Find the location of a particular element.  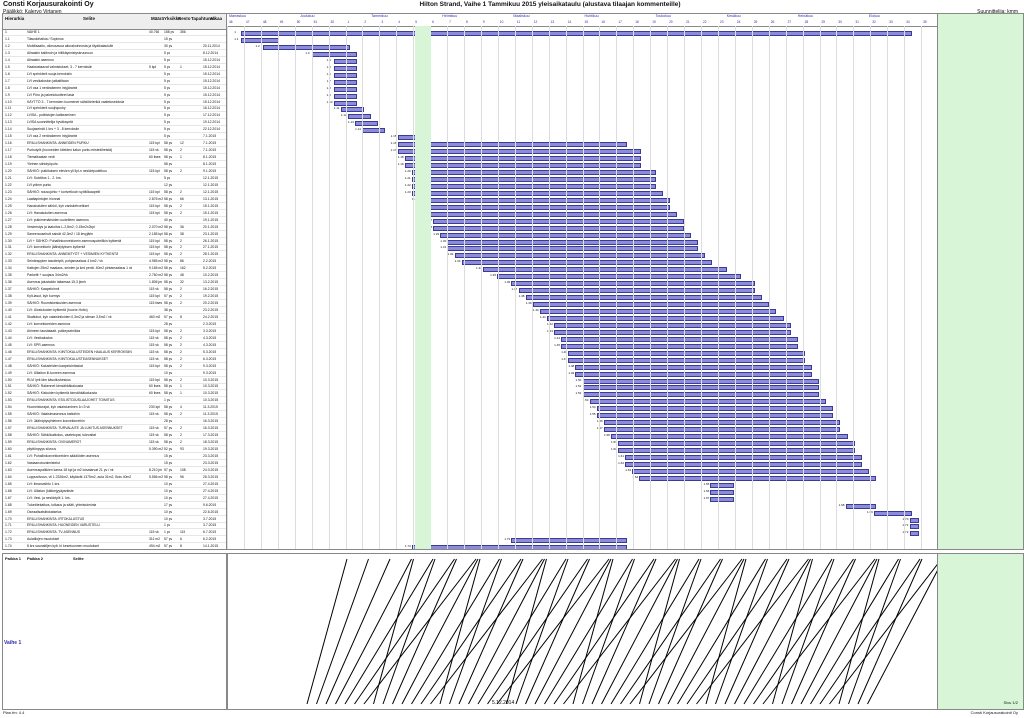

row-id: 1.57 is located at coordinates (8, 428).